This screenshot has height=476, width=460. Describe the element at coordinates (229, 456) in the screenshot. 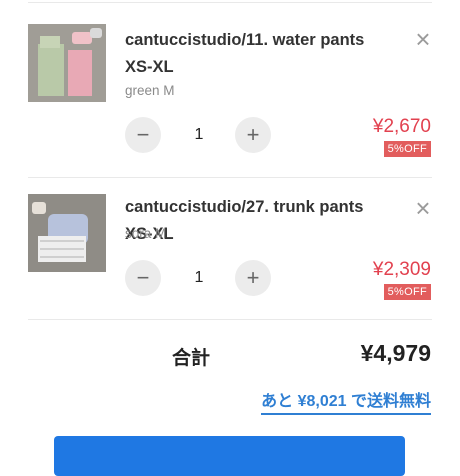

I see `checkout-button` at that location.